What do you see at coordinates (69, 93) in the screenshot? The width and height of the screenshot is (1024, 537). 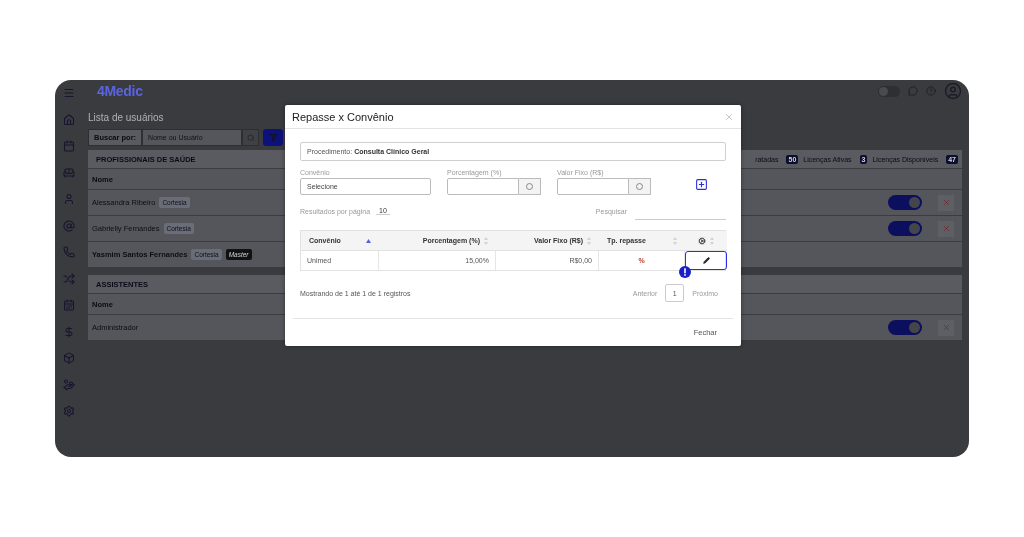 I see `menu-icon` at bounding box center [69, 93].